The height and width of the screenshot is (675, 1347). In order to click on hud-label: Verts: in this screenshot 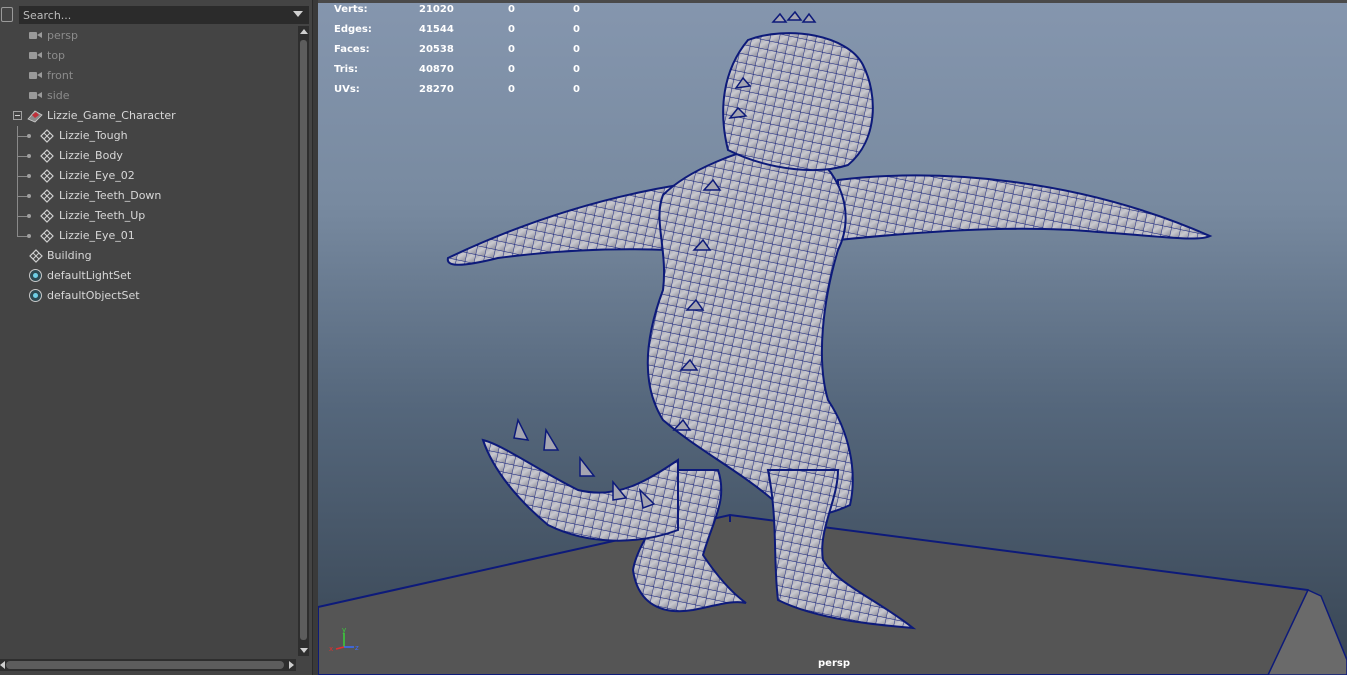, I will do `click(351, 9)`.